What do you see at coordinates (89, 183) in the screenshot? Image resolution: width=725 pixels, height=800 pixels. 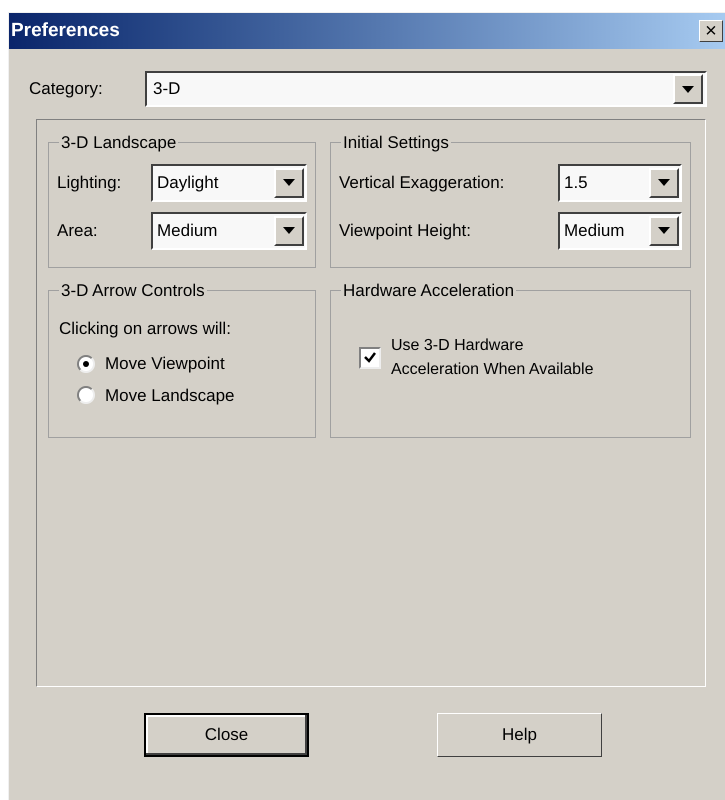 I see `field-label: Lighting:` at bounding box center [89, 183].